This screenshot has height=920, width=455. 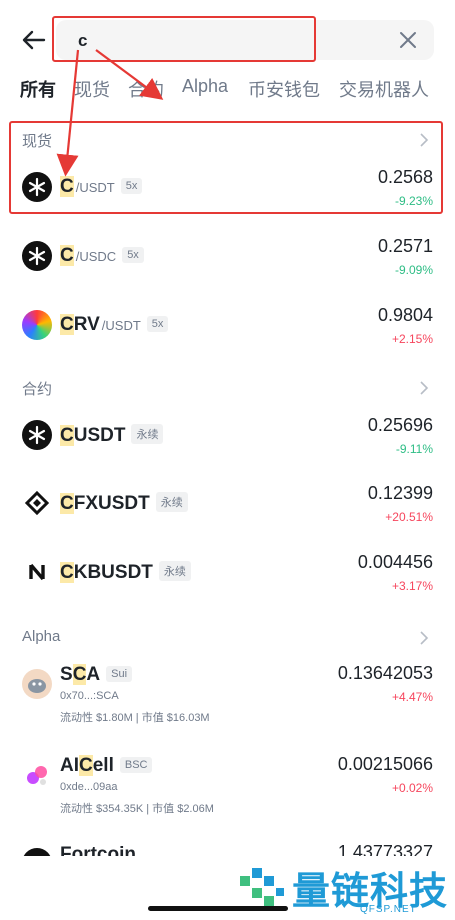 I want to click on liquidity-mcap: 流动性 $1.80M | 市值 $16.03M, so click(x=135, y=718).